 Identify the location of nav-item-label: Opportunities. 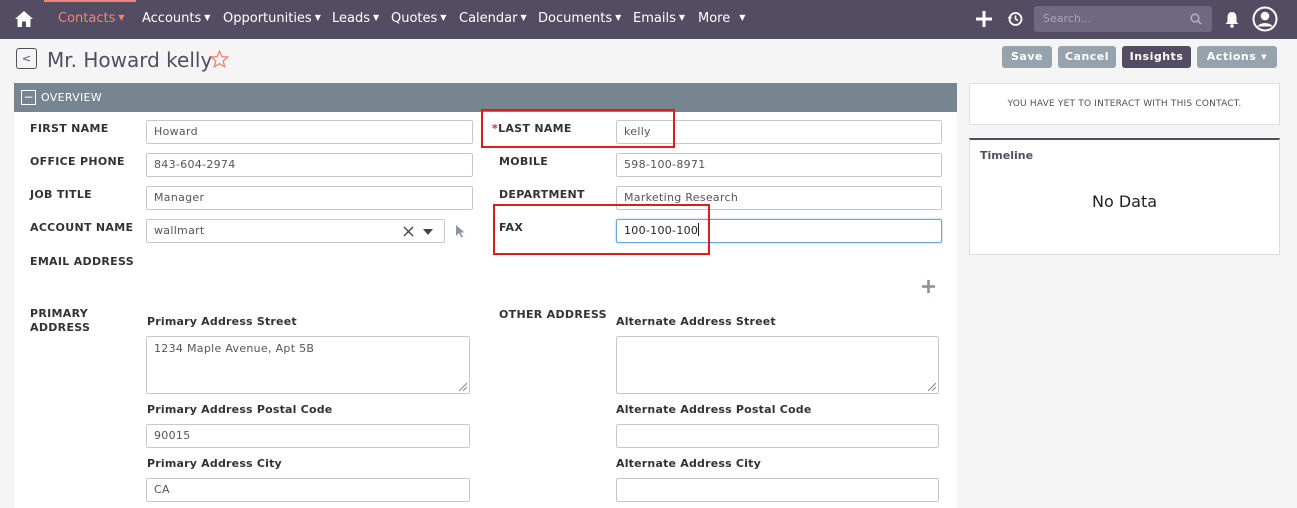
(267, 18).